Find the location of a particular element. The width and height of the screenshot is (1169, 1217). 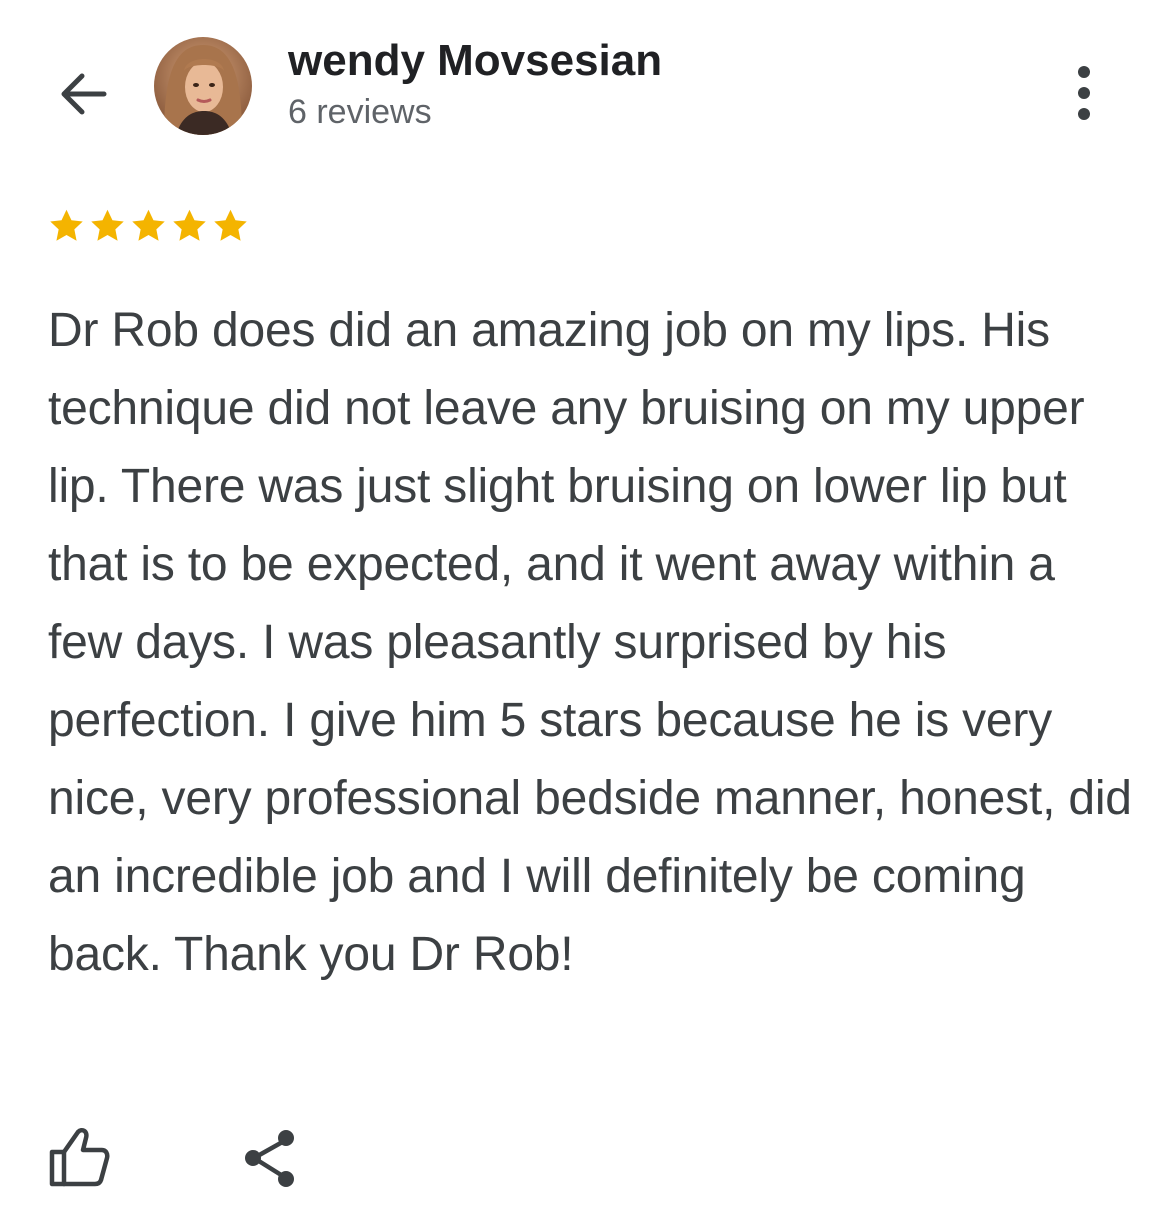

like-button is located at coordinates (79, 1157).